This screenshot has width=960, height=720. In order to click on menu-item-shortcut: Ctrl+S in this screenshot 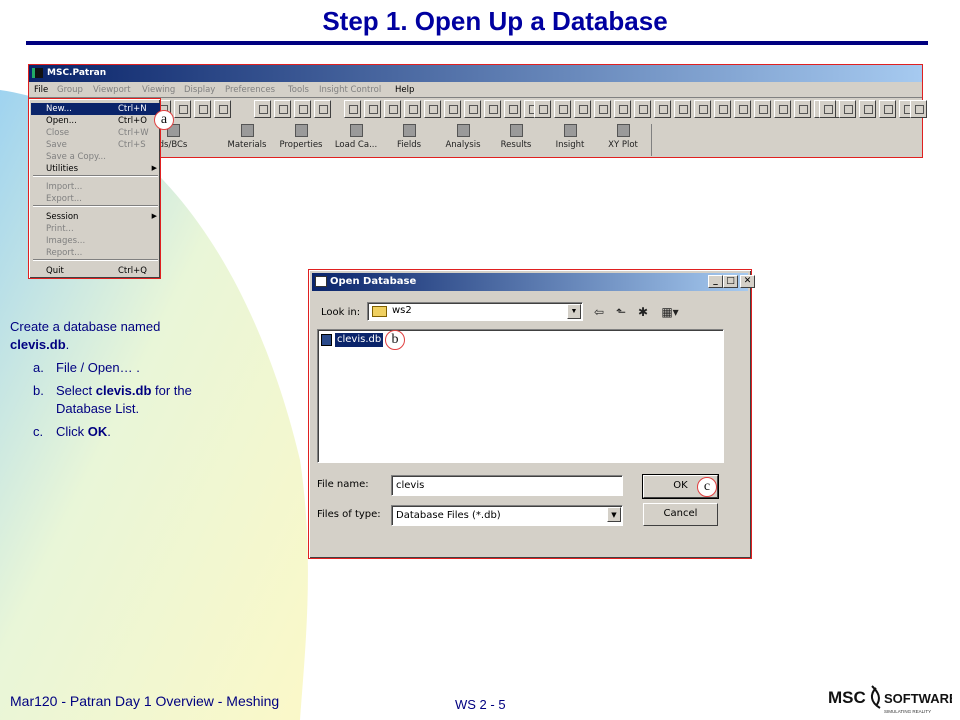, I will do `click(132, 145)`.